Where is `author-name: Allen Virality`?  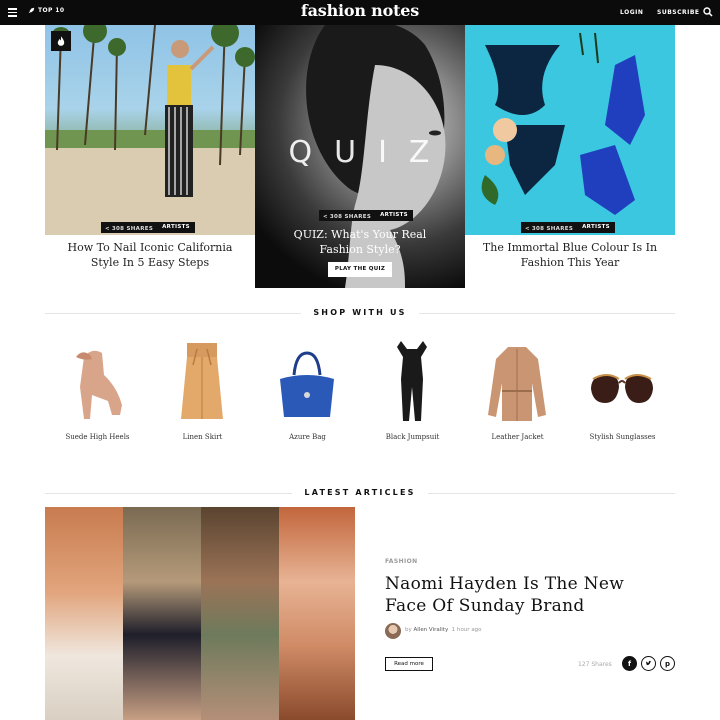 author-name: Allen Virality is located at coordinates (431, 630).